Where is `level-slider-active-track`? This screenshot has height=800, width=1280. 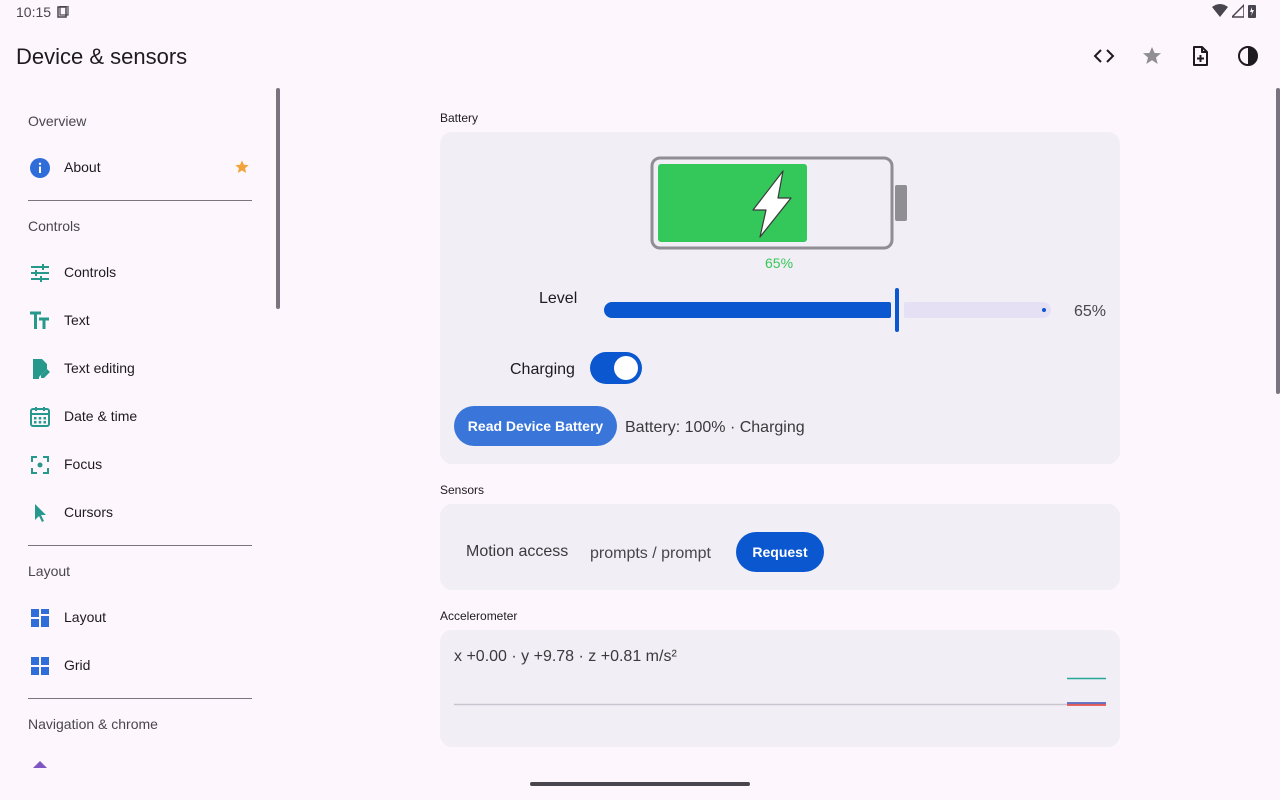
level-slider-active-track is located at coordinates (747, 310).